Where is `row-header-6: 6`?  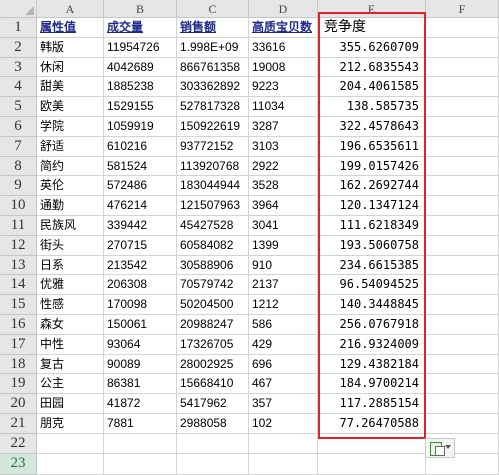 row-header-6: 6 is located at coordinates (18, 127).